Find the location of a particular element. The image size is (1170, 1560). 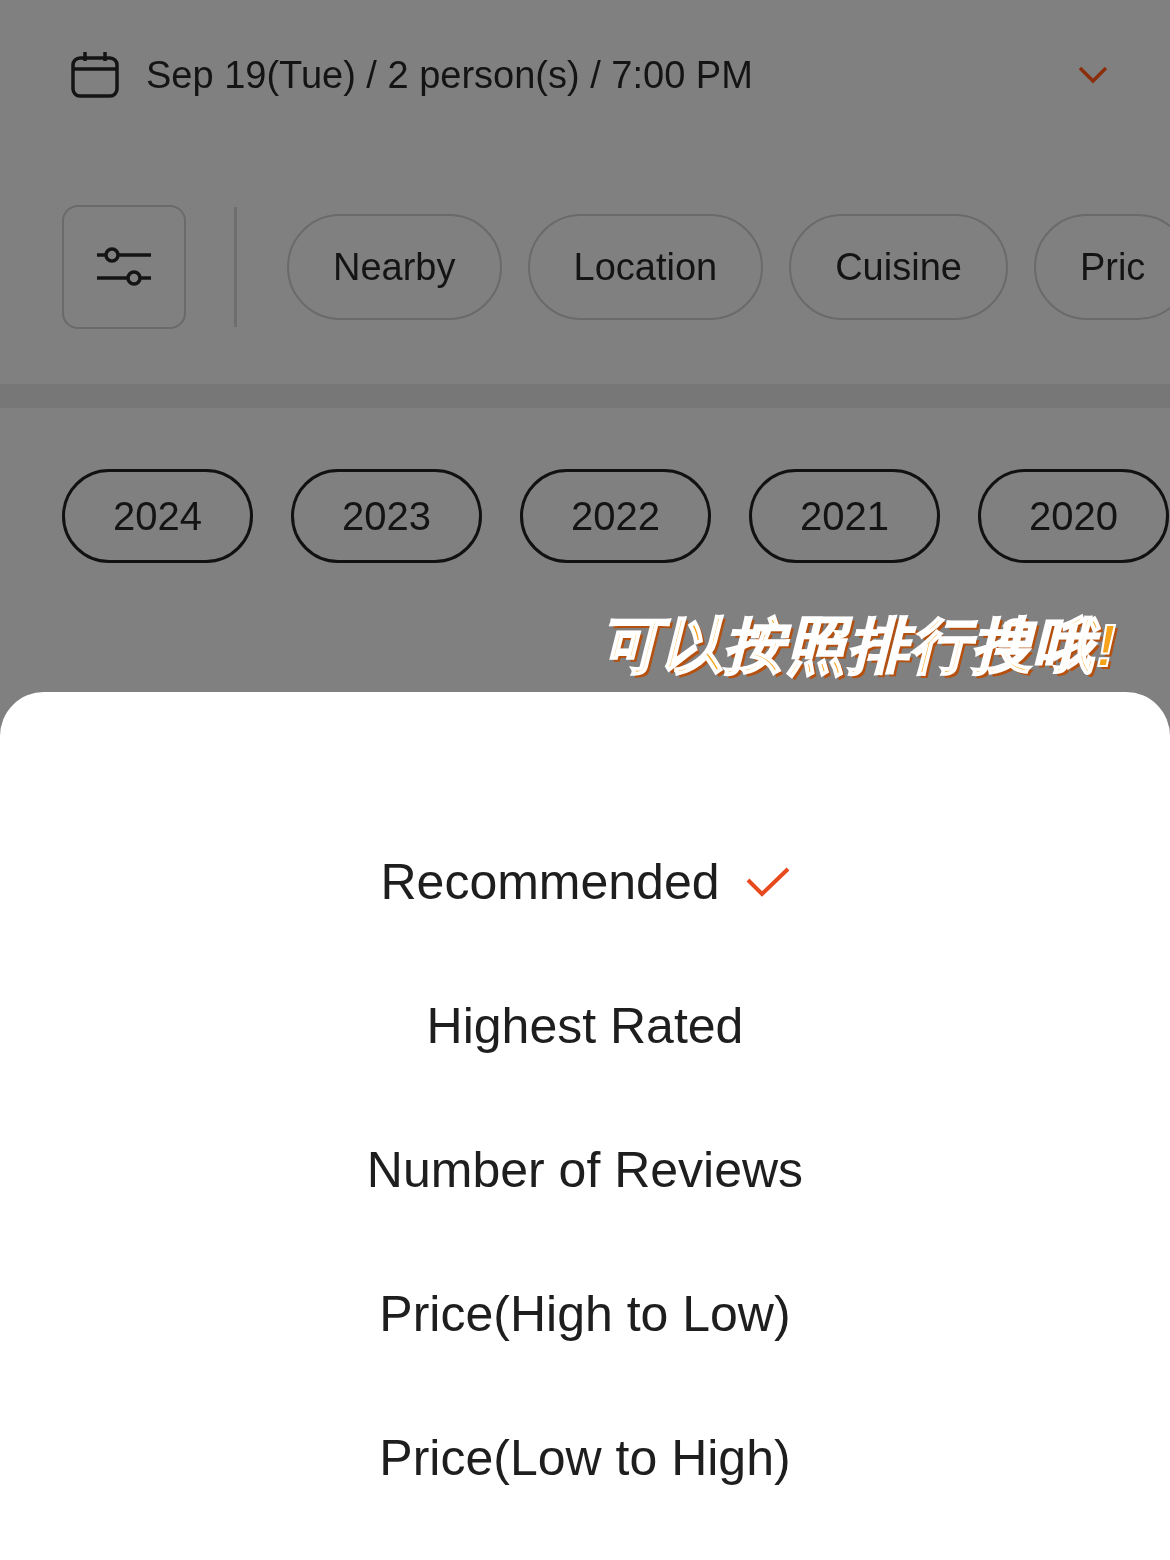

filter-chip: Nearby is located at coordinates (394, 267).